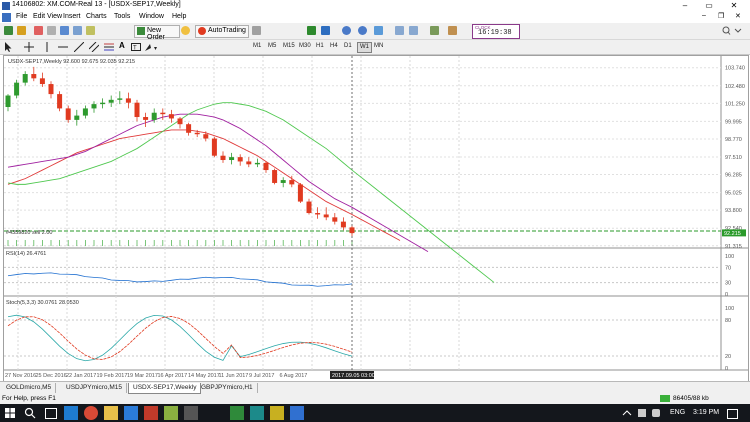 The height and width of the screenshot is (422, 750). I want to click on network-icon, so click(642, 413).